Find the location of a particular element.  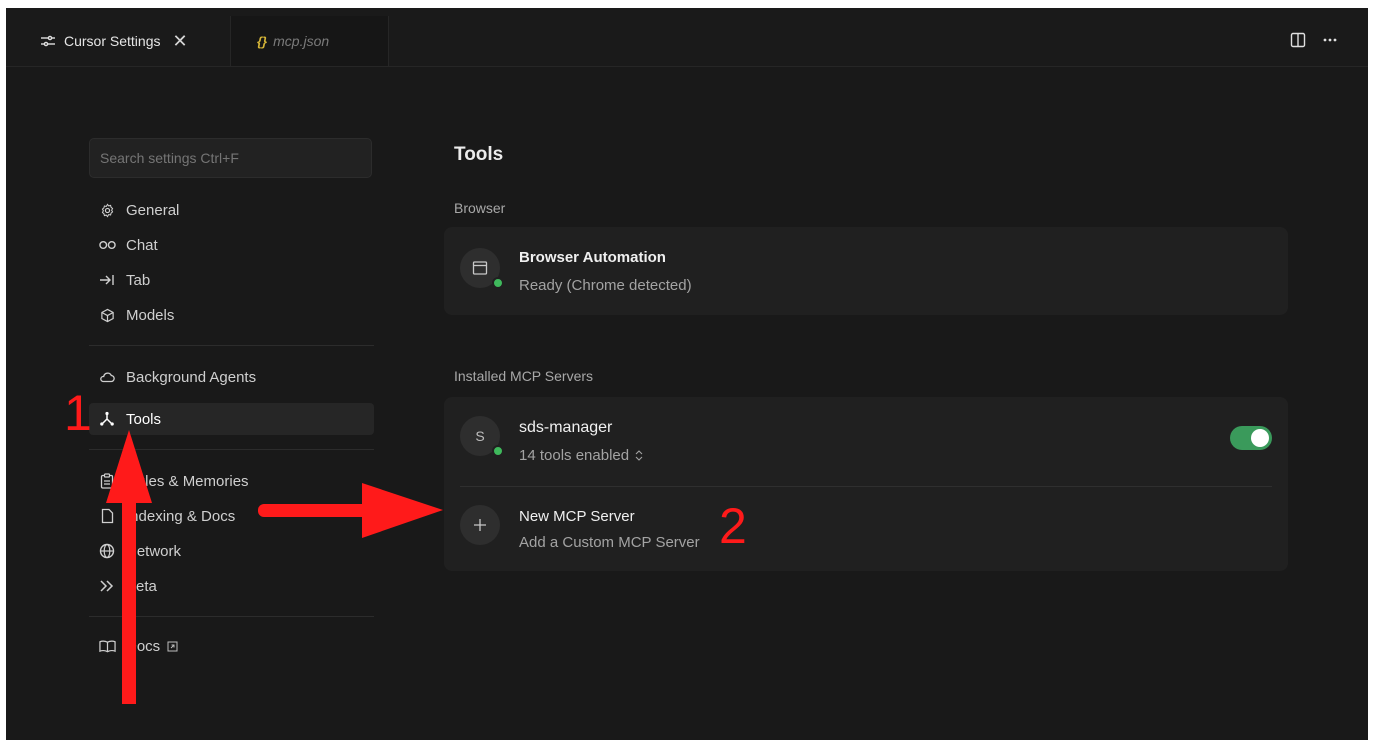

tab-label: Cursor Settings is located at coordinates (112, 41).